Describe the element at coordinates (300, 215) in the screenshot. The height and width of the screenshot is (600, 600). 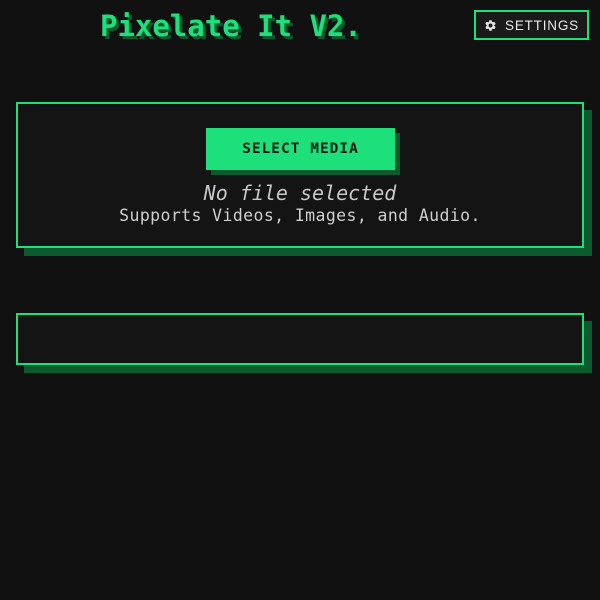
I see `supported-formats-text: Supports Videos, Images, and Audio.` at that location.